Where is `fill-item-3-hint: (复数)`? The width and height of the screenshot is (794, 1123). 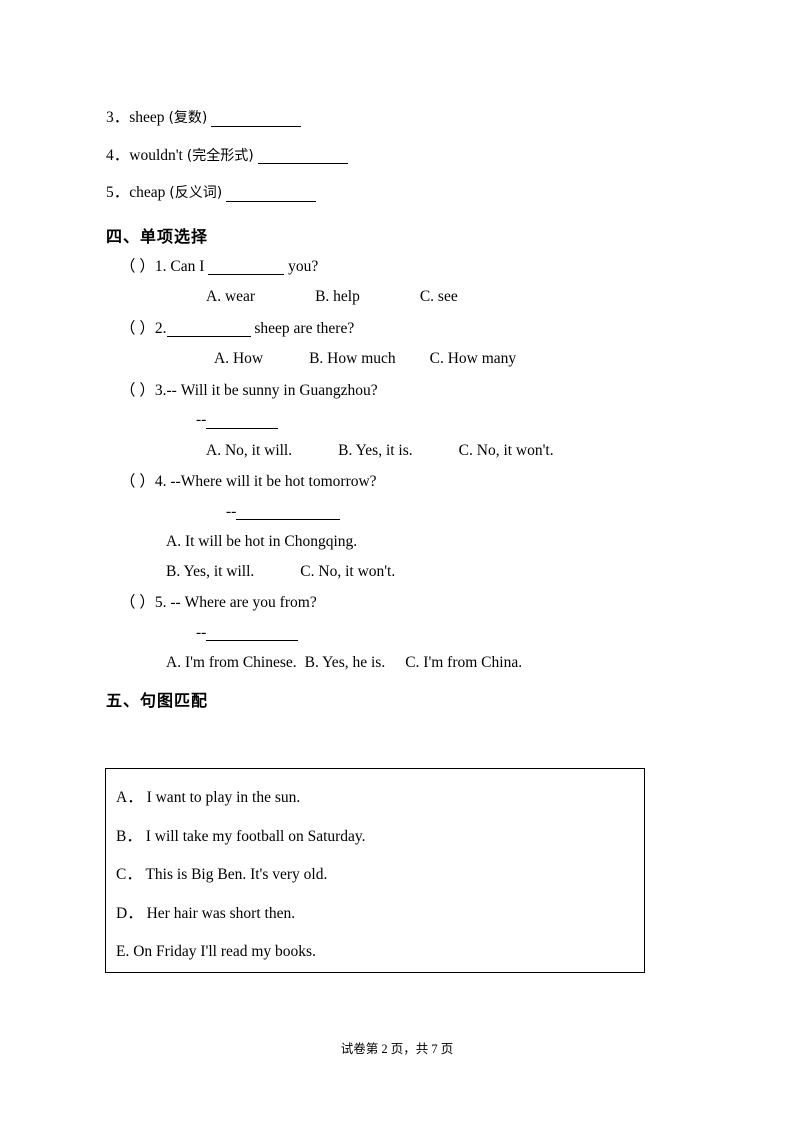 fill-item-3-hint: (复数) is located at coordinates (188, 118).